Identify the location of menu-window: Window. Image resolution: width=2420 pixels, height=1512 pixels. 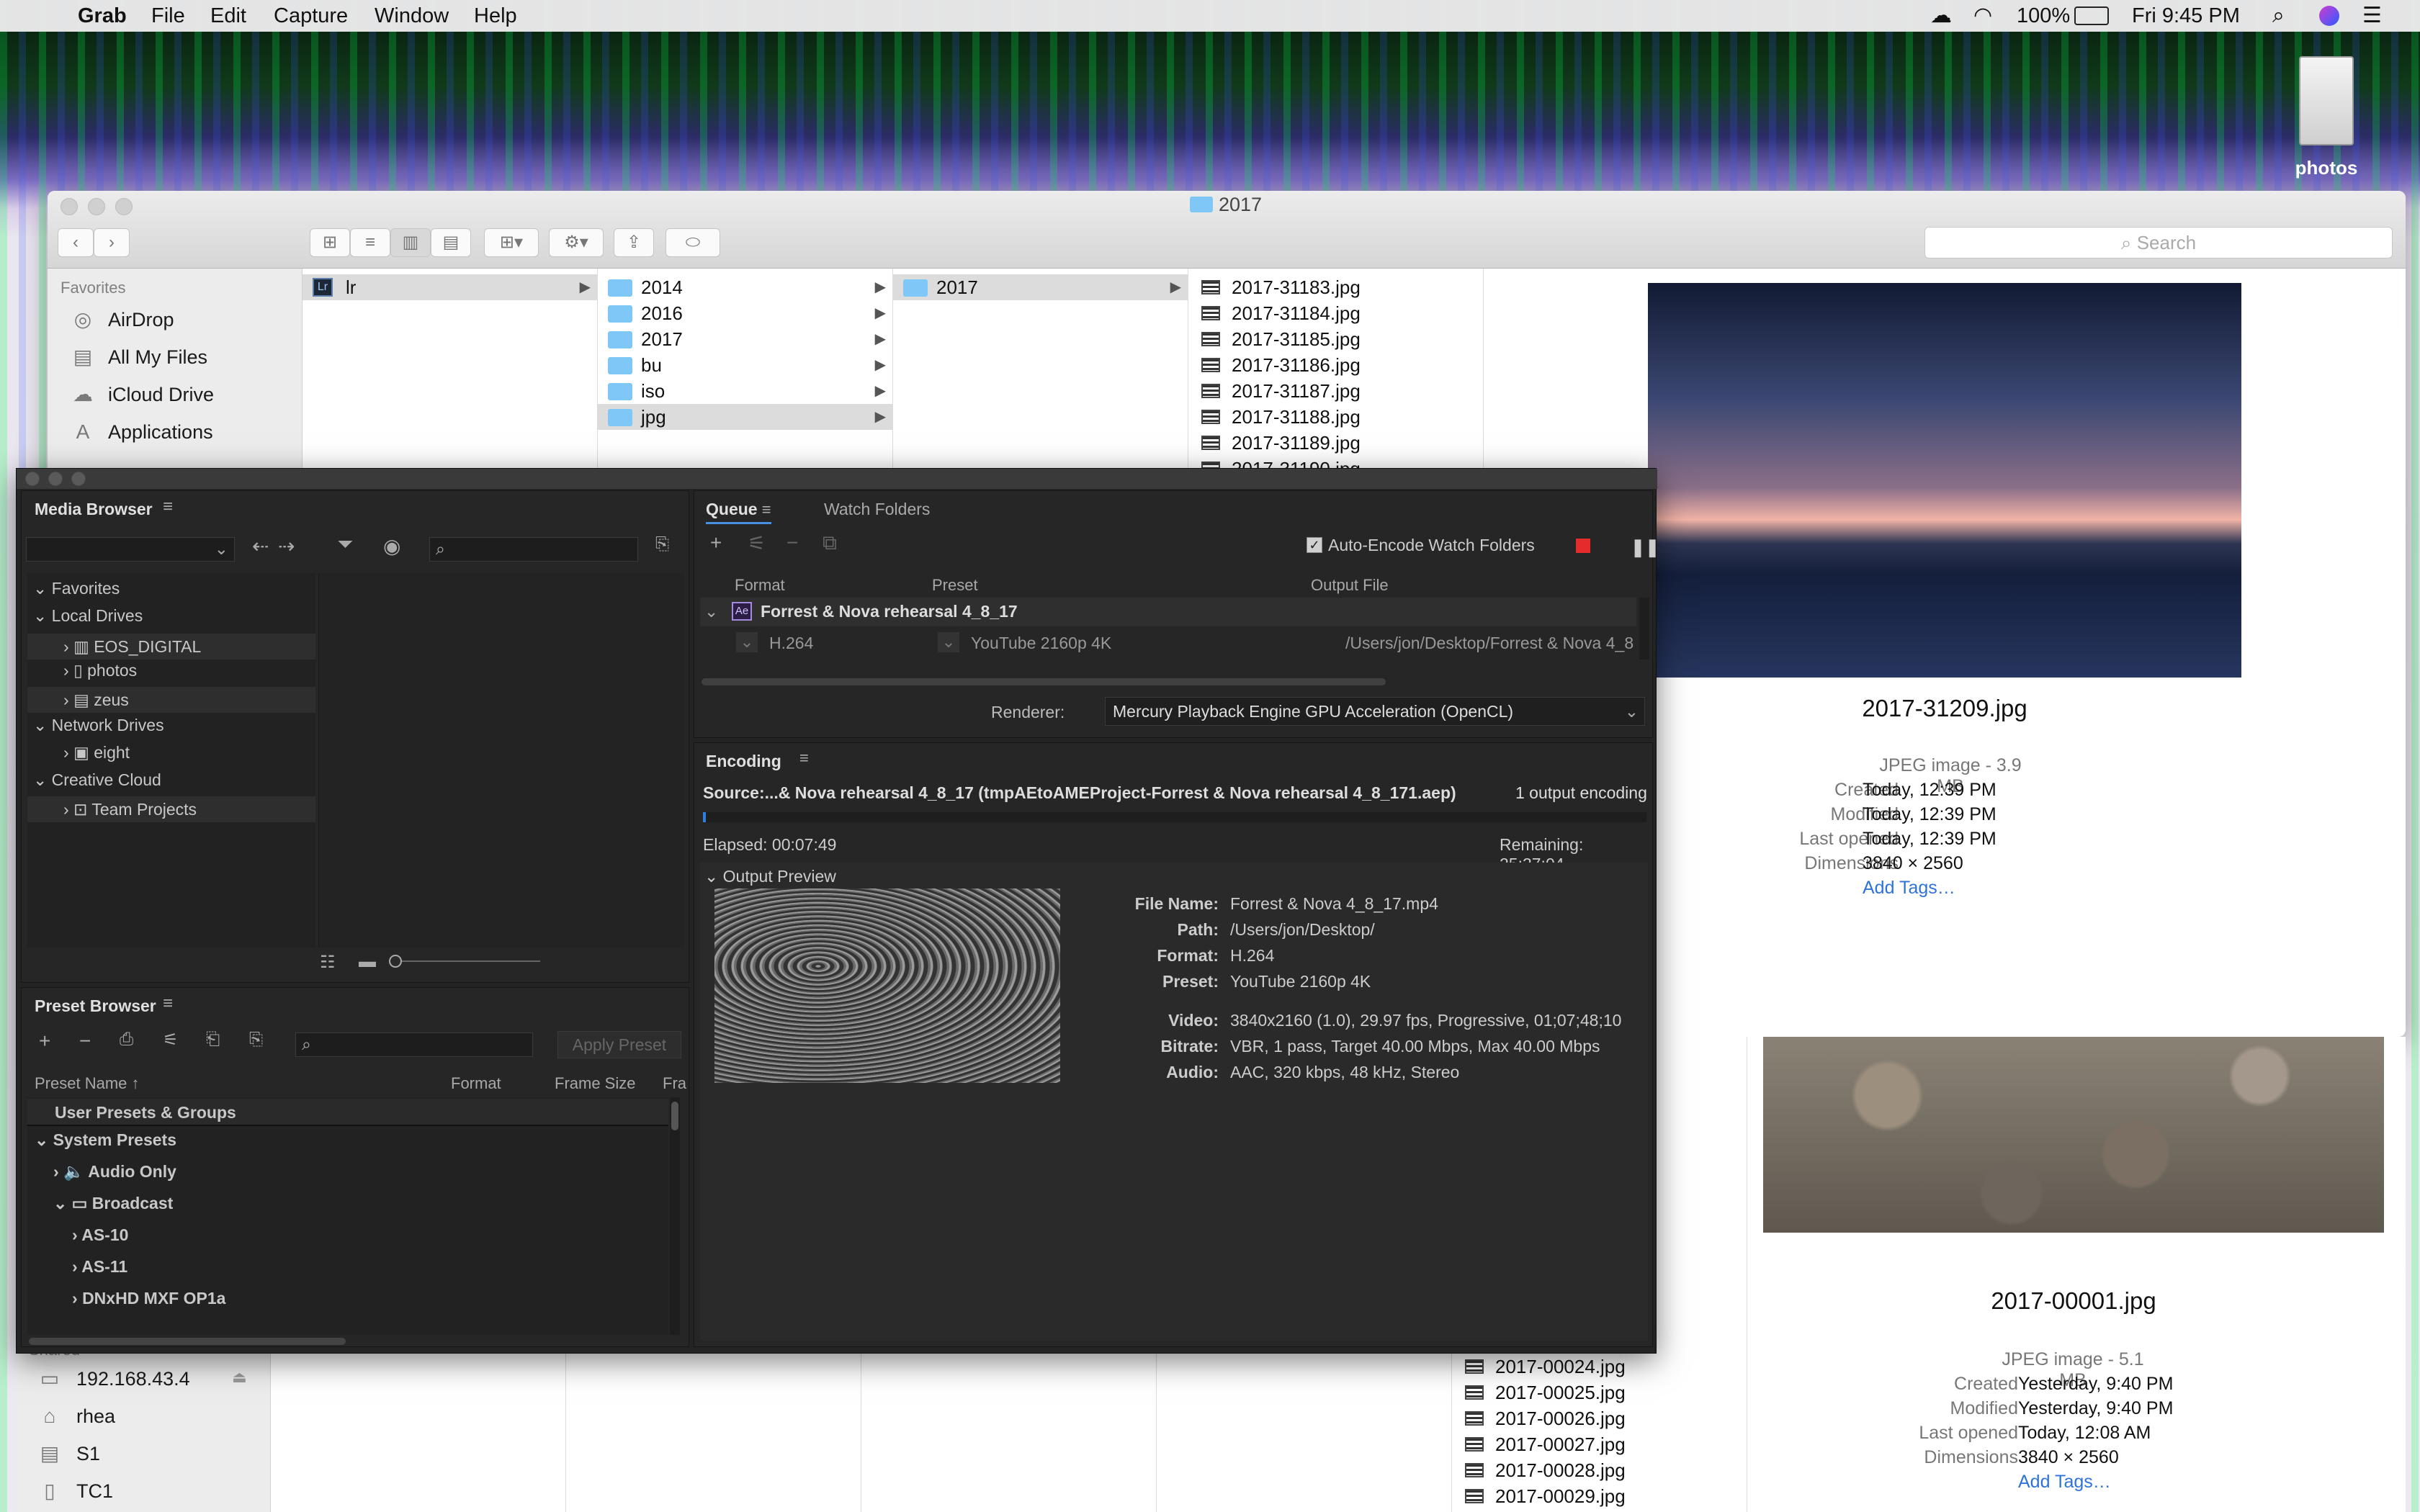
(412, 16).